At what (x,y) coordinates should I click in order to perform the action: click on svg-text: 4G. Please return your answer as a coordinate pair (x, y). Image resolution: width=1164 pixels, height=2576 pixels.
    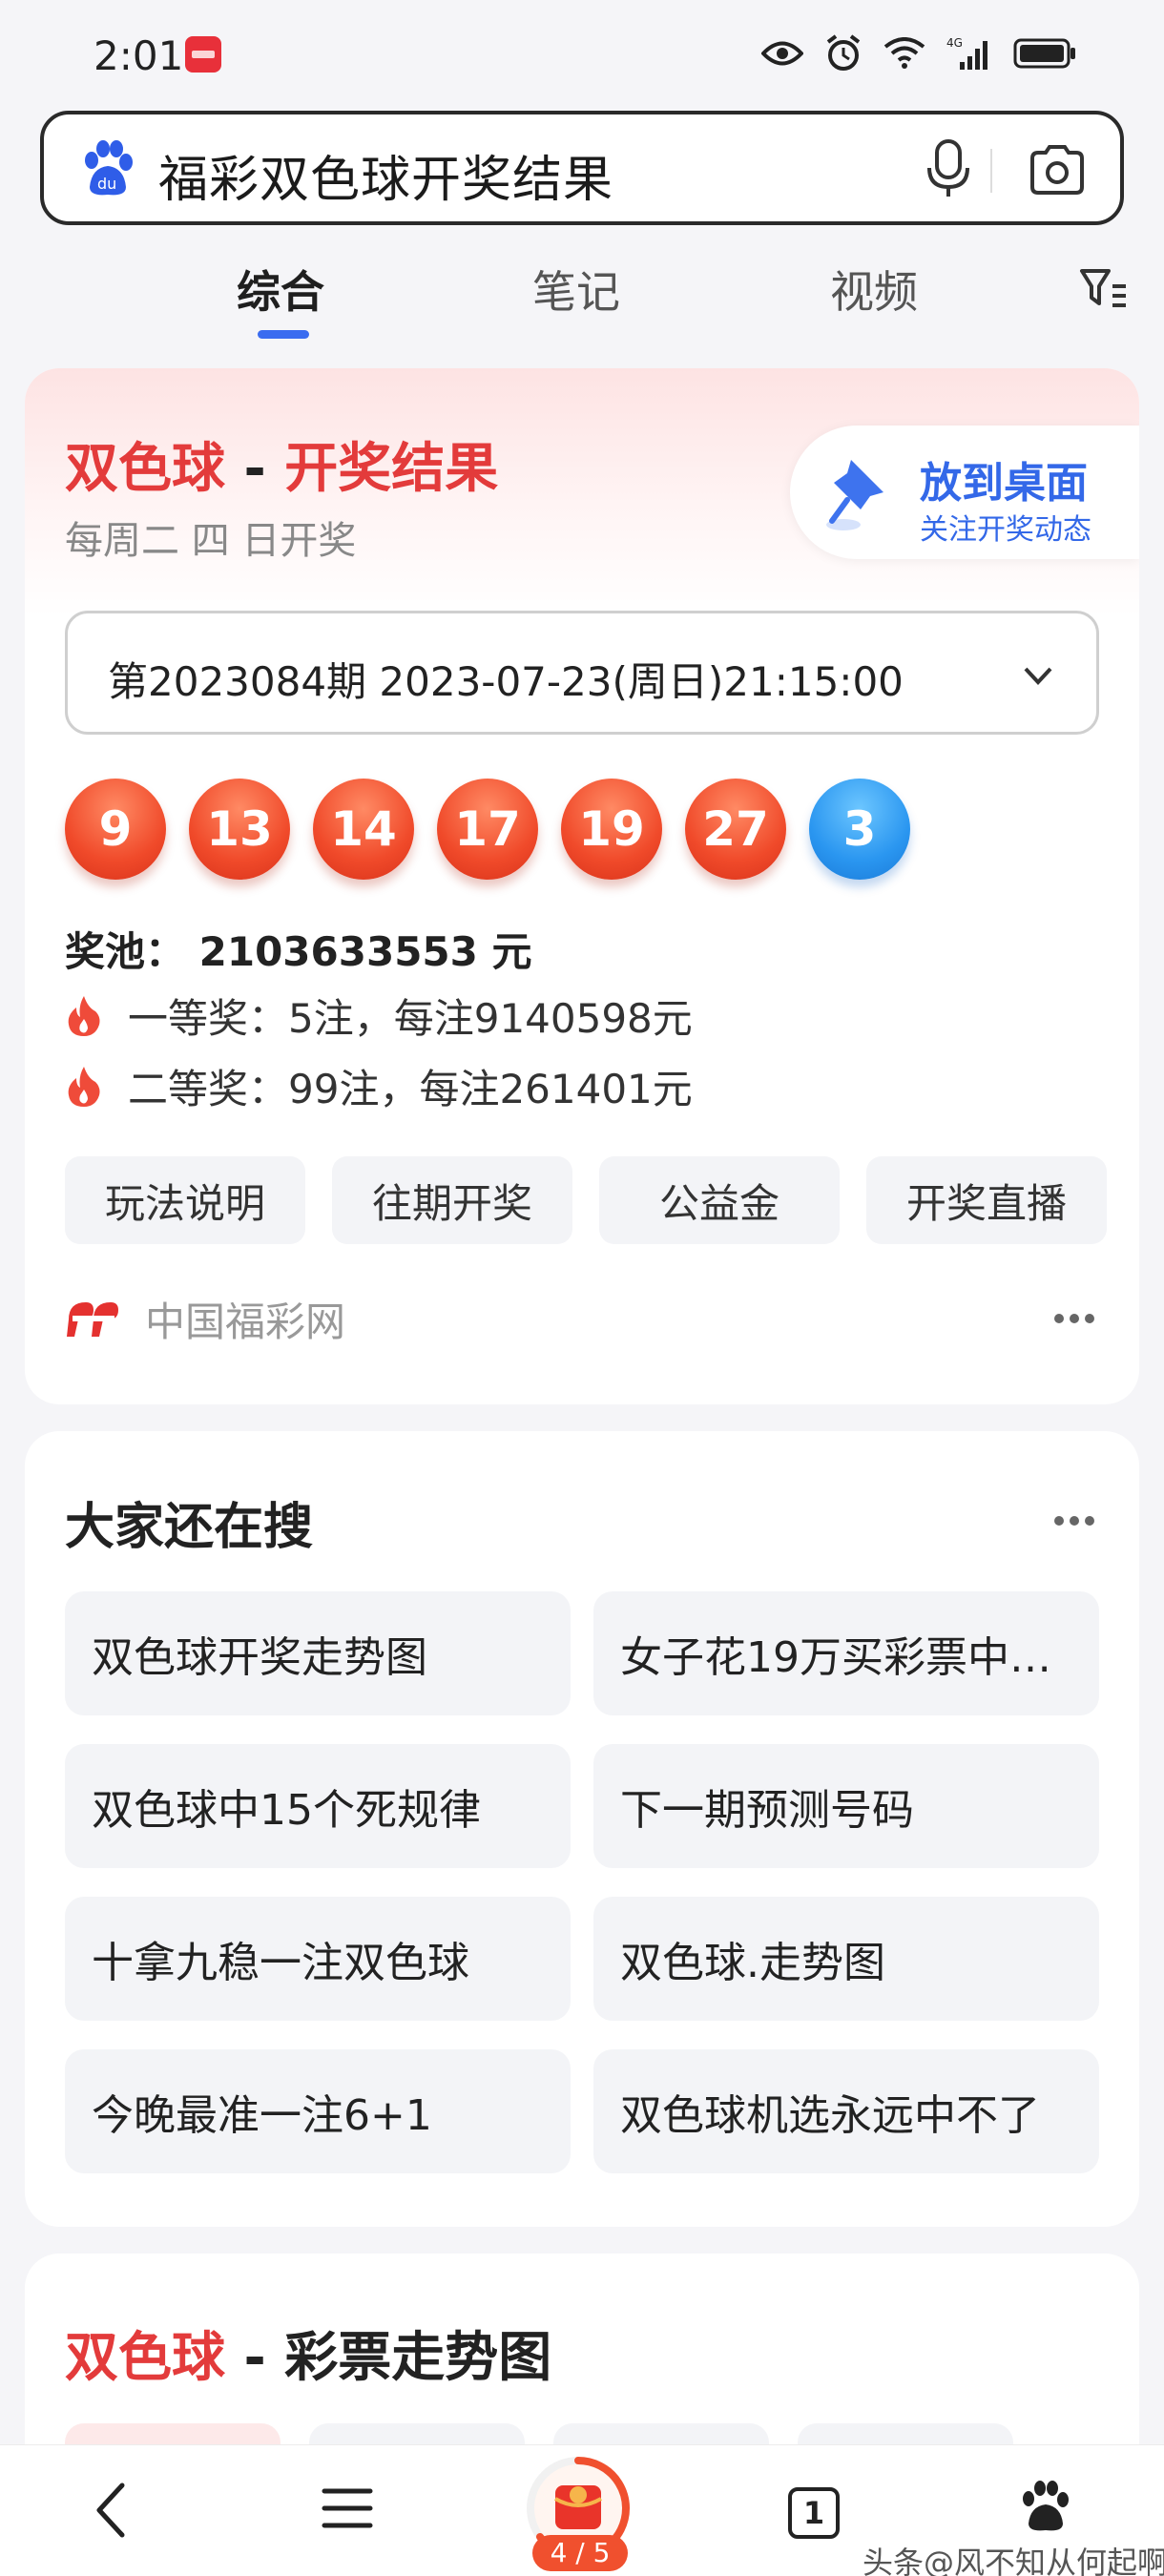
    Looking at the image, I should click on (954, 43).